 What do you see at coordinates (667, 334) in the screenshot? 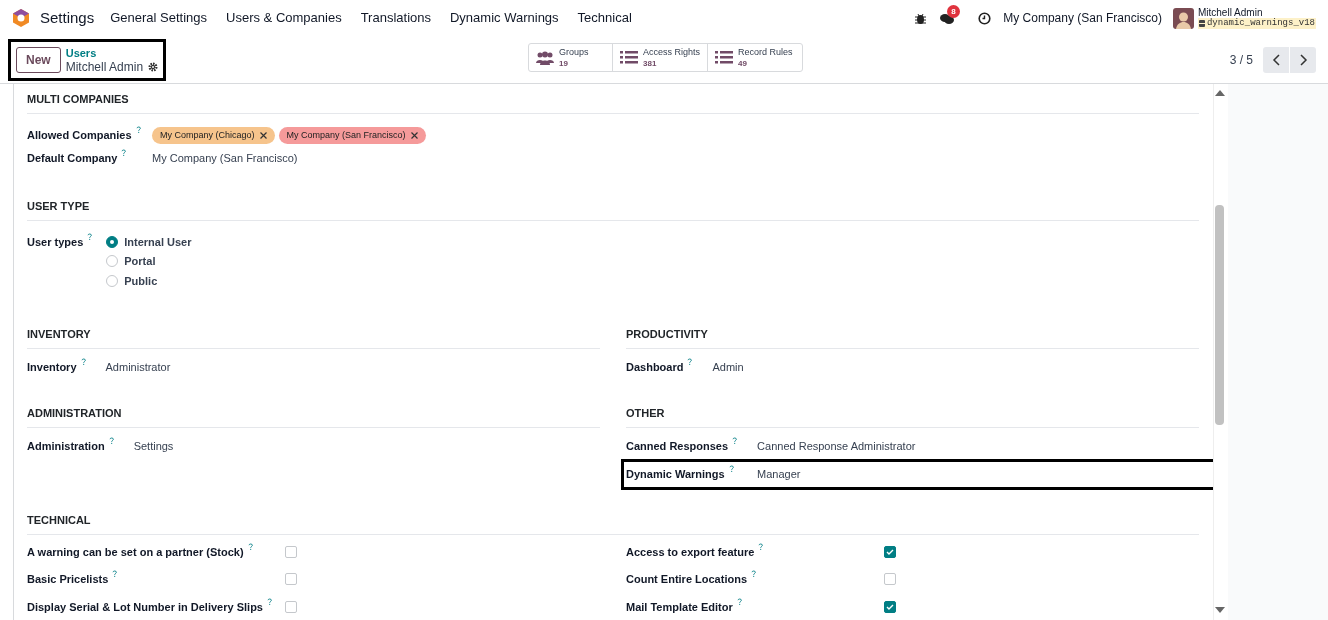
I see `section-heading: PRODUCTIVITY` at bounding box center [667, 334].